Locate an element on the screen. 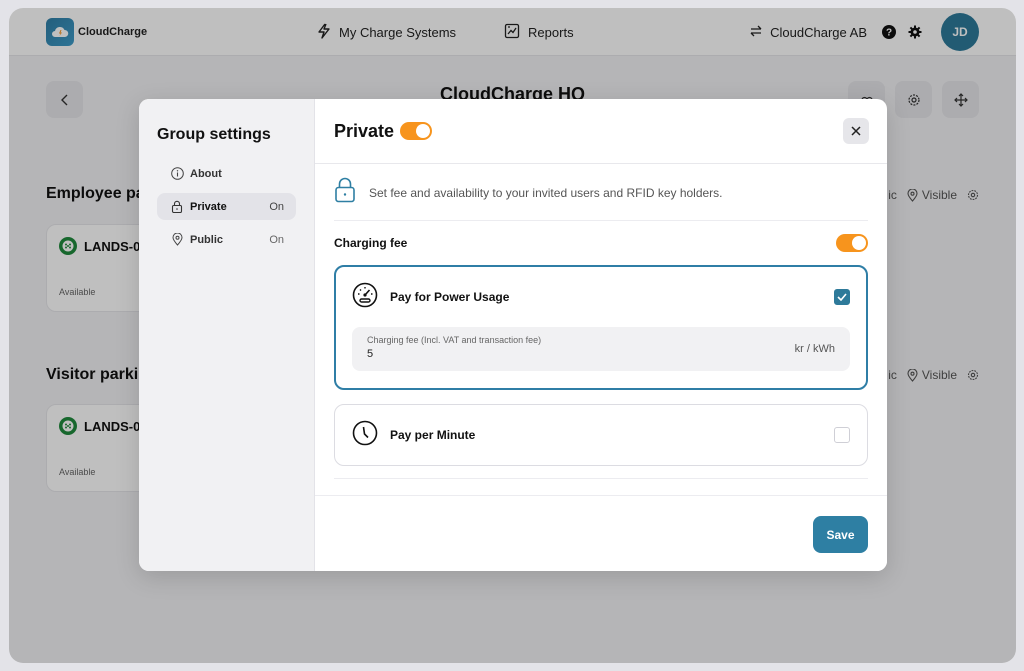  close-icon is located at coordinates (856, 131).